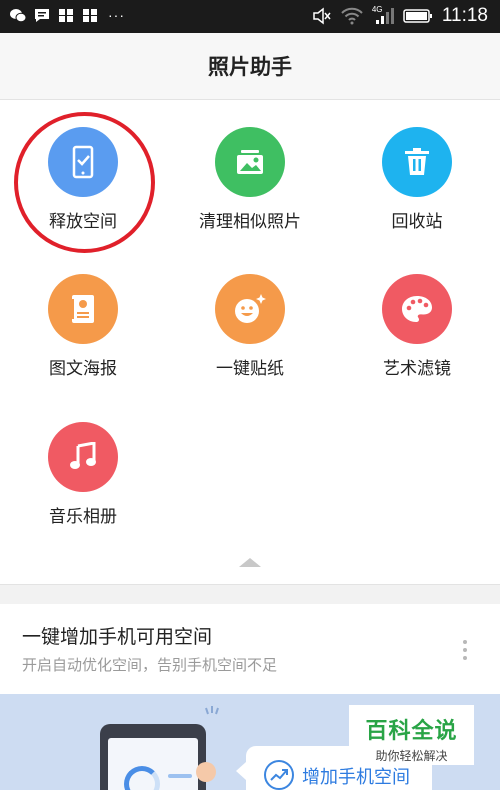 The width and height of the screenshot is (500, 790). What do you see at coordinates (464, 15) in the screenshot?
I see `clock: 11:18` at bounding box center [464, 15].